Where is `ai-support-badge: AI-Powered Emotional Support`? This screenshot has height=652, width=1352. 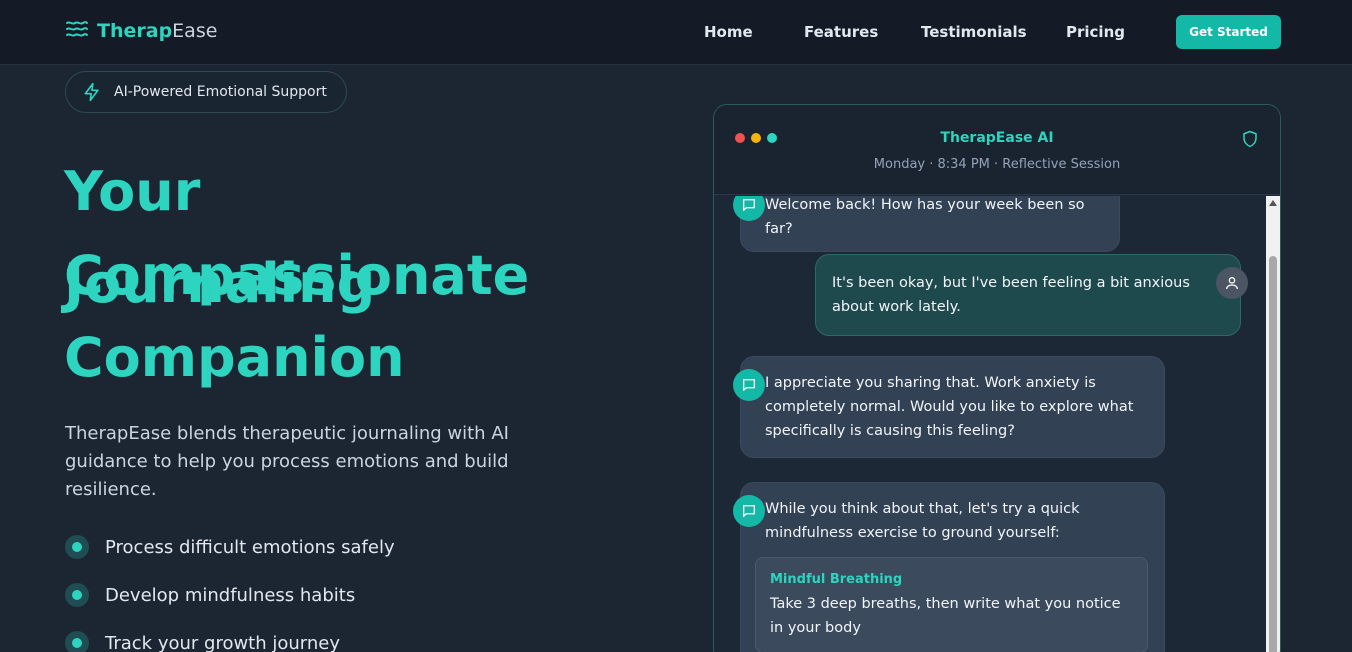 ai-support-badge: AI-Powered Emotional Support is located at coordinates (206, 92).